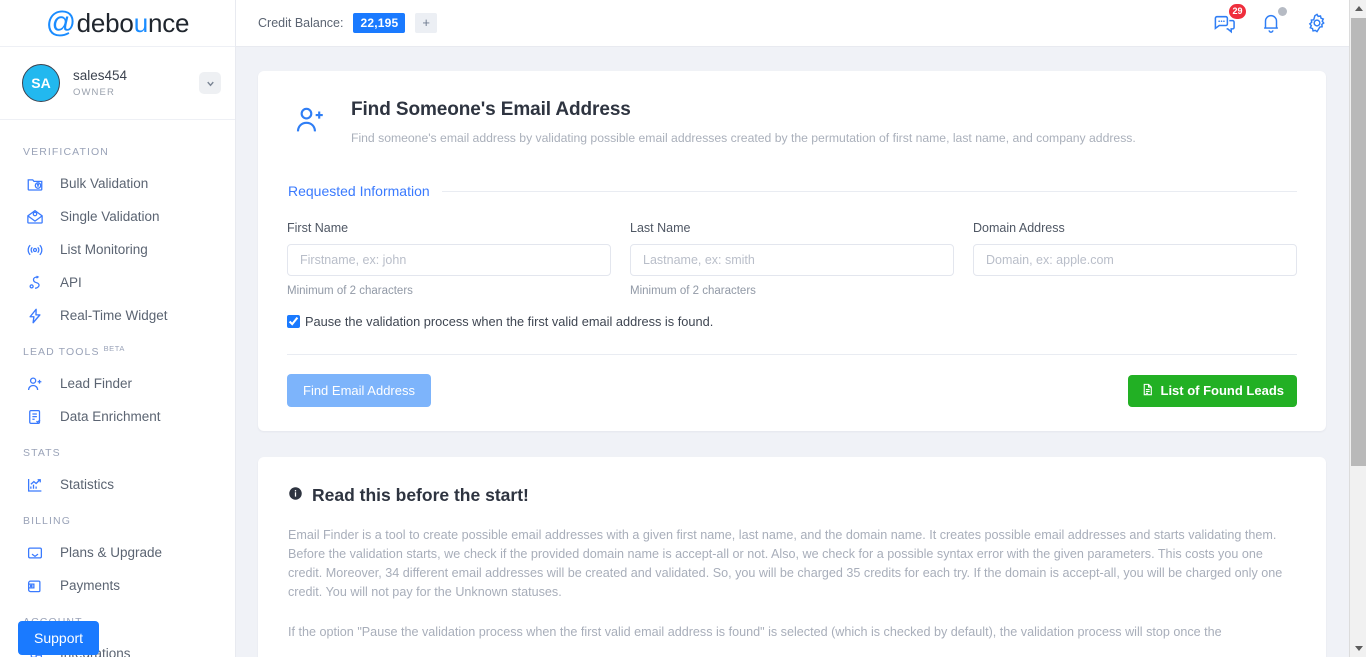 This screenshot has width=1366, height=657. I want to click on nav-group-label: STATS, so click(42, 453).